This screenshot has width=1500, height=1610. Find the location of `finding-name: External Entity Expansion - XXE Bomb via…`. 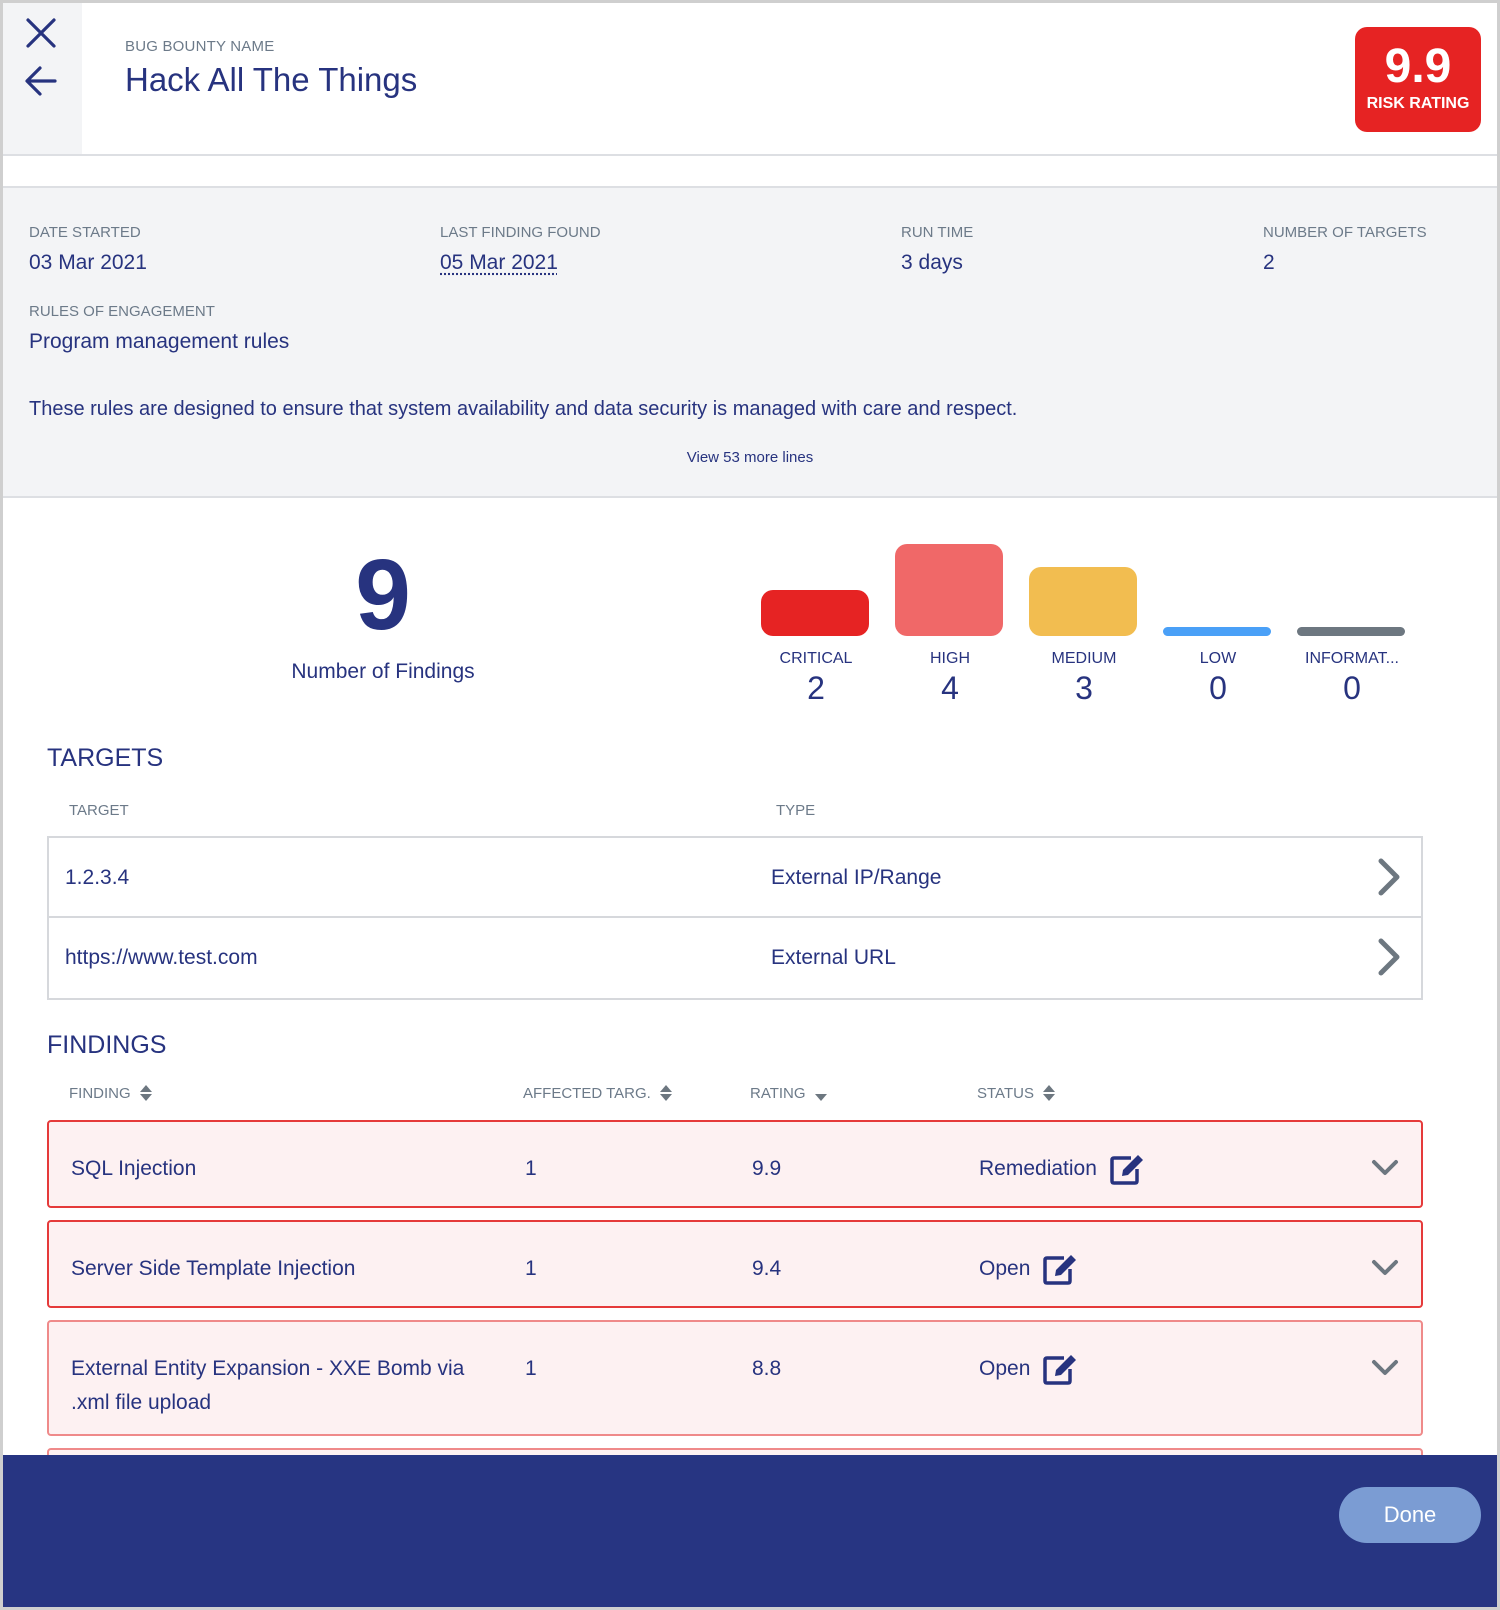

finding-name: External Entity Expansion - XXE Bomb via… is located at coordinates (268, 1385).